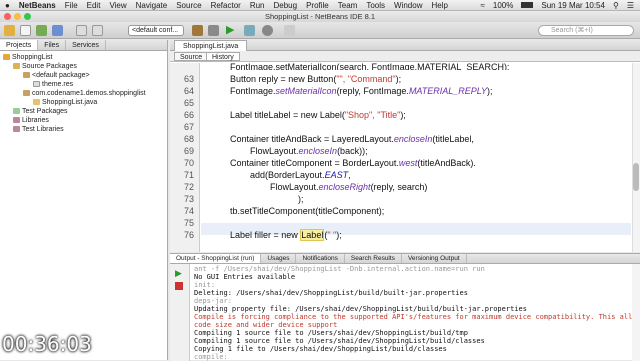  Describe the element at coordinates (178, 273) in the screenshot. I see `rerun-icon: ▶` at that location.